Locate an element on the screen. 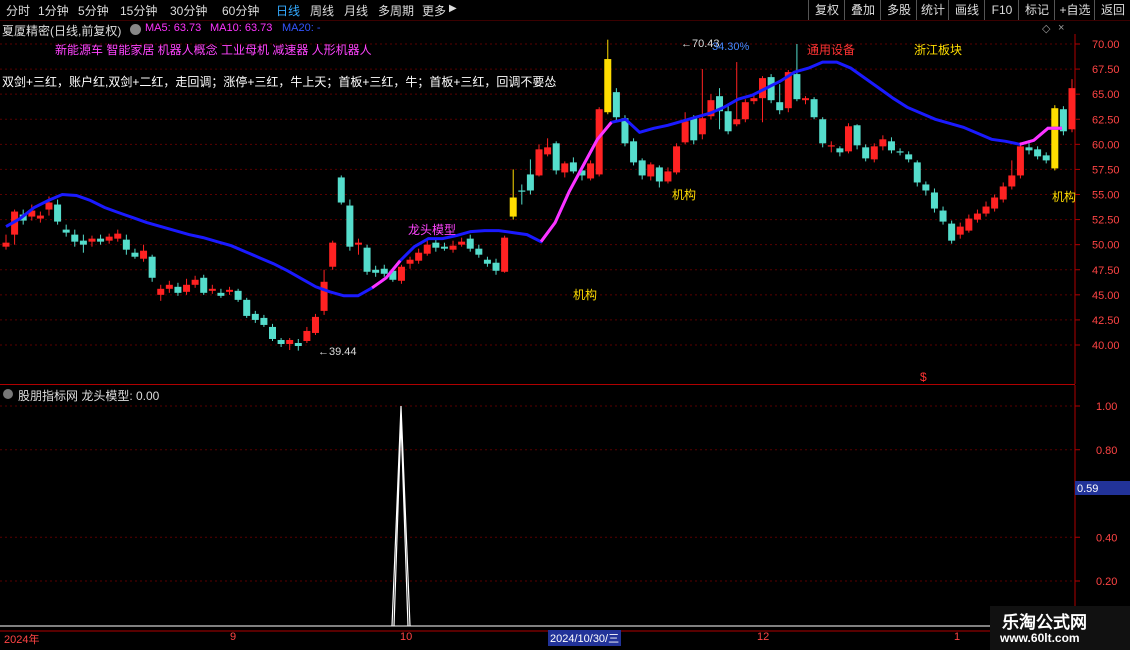 This screenshot has width=1130, height=650. period-tab-30min: 30分钟 is located at coordinates (188, 10).